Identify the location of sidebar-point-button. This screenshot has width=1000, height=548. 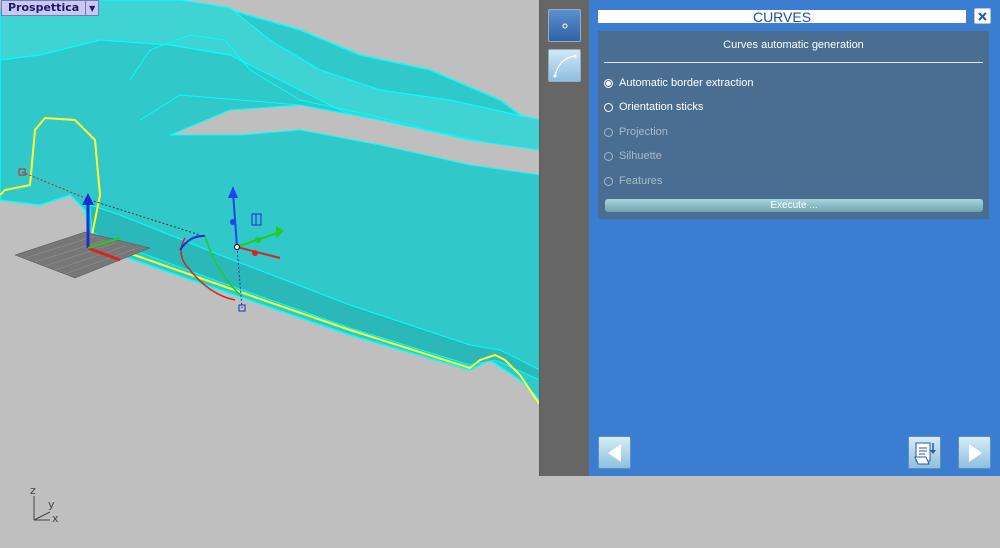
(564, 25).